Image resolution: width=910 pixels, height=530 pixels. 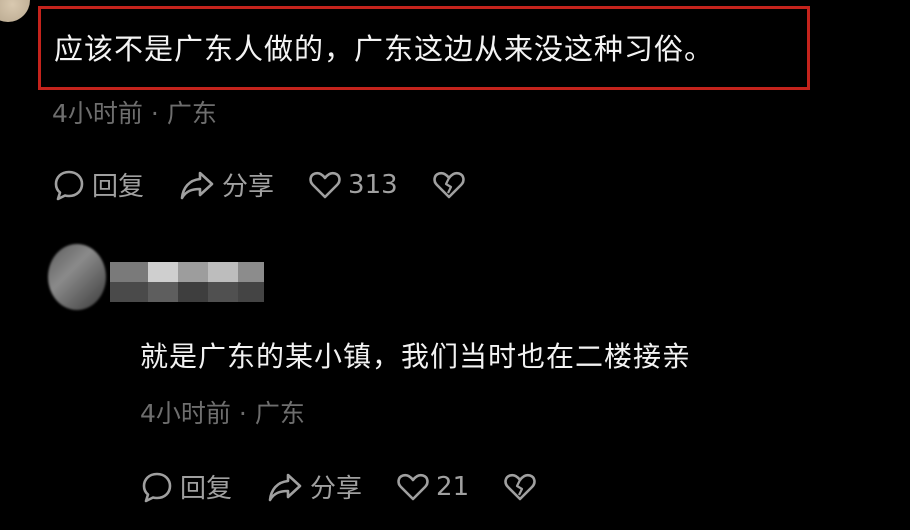 What do you see at coordinates (453, 486) in the screenshot?
I see `like-count: 21` at bounding box center [453, 486].